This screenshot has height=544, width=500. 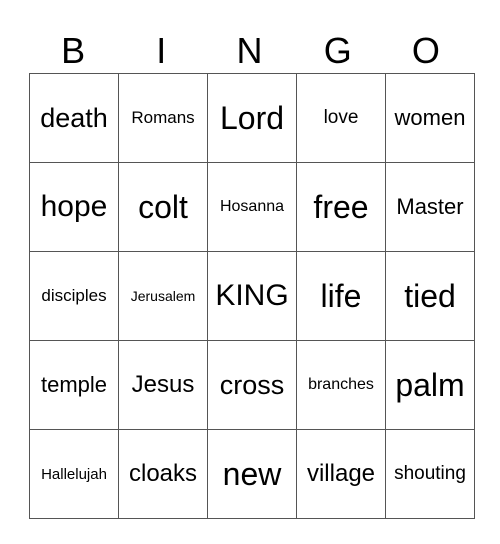 What do you see at coordinates (163, 474) in the screenshot?
I see `card-cell: cloaks` at bounding box center [163, 474].